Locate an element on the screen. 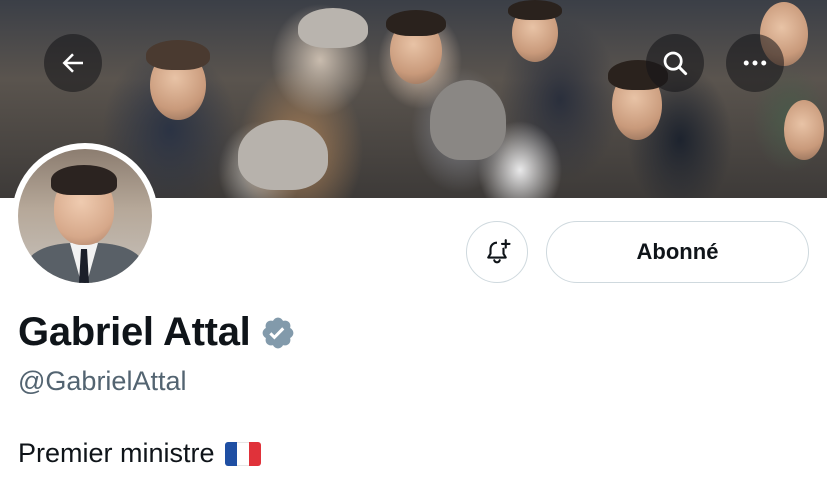 This screenshot has width=827, height=490. arrow-left-icon is located at coordinates (72, 63).